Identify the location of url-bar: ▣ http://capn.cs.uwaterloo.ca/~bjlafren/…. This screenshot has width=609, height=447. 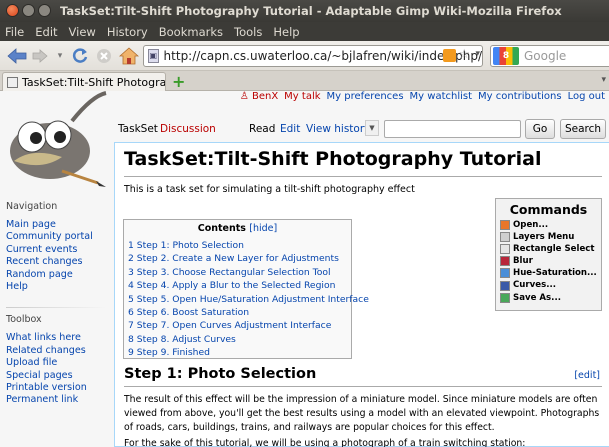
(313, 56).